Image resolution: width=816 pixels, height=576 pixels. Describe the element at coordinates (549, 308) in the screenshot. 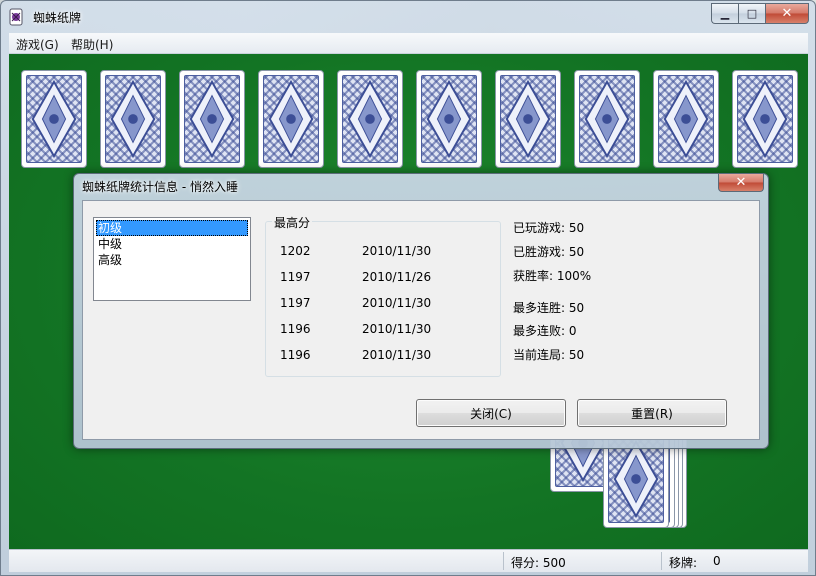

I see `stat-most-wins: 最多连胜: 50` at that location.